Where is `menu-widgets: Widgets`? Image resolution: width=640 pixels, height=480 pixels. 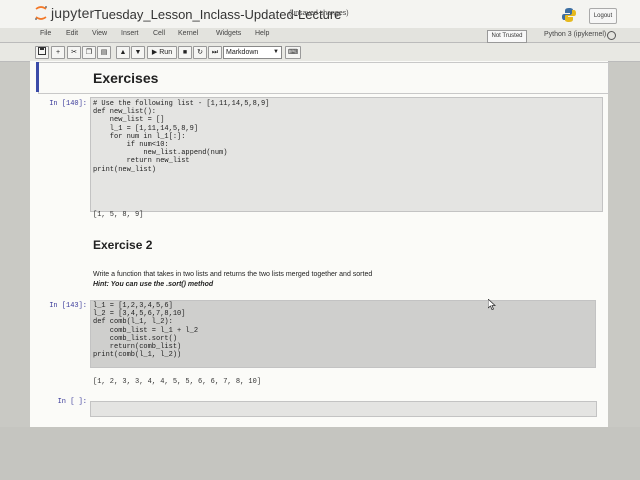
menu-widgets: Widgets is located at coordinates (228, 33).